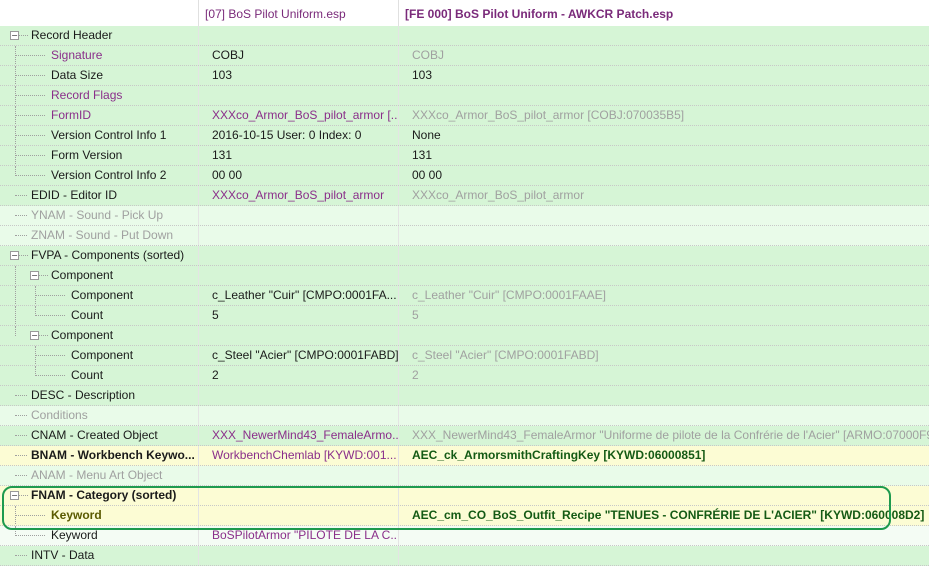 The image size is (929, 566). What do you see at coordinates (72, 35) in the screenshot?
I see `field-name: Record Header` at bounding box center [72, 35].